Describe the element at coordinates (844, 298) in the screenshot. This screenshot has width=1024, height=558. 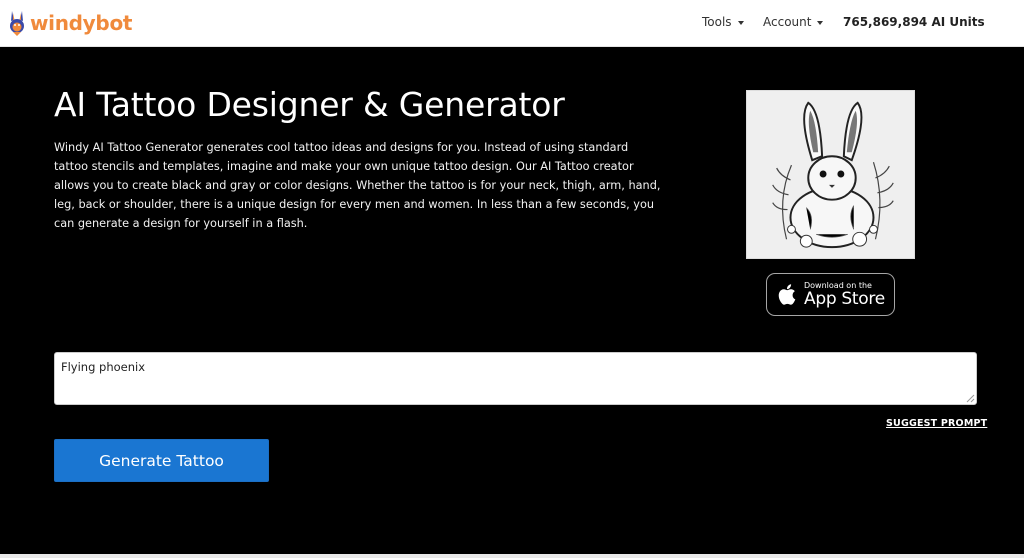
I see `app-store-big-text: App Store` at that location.